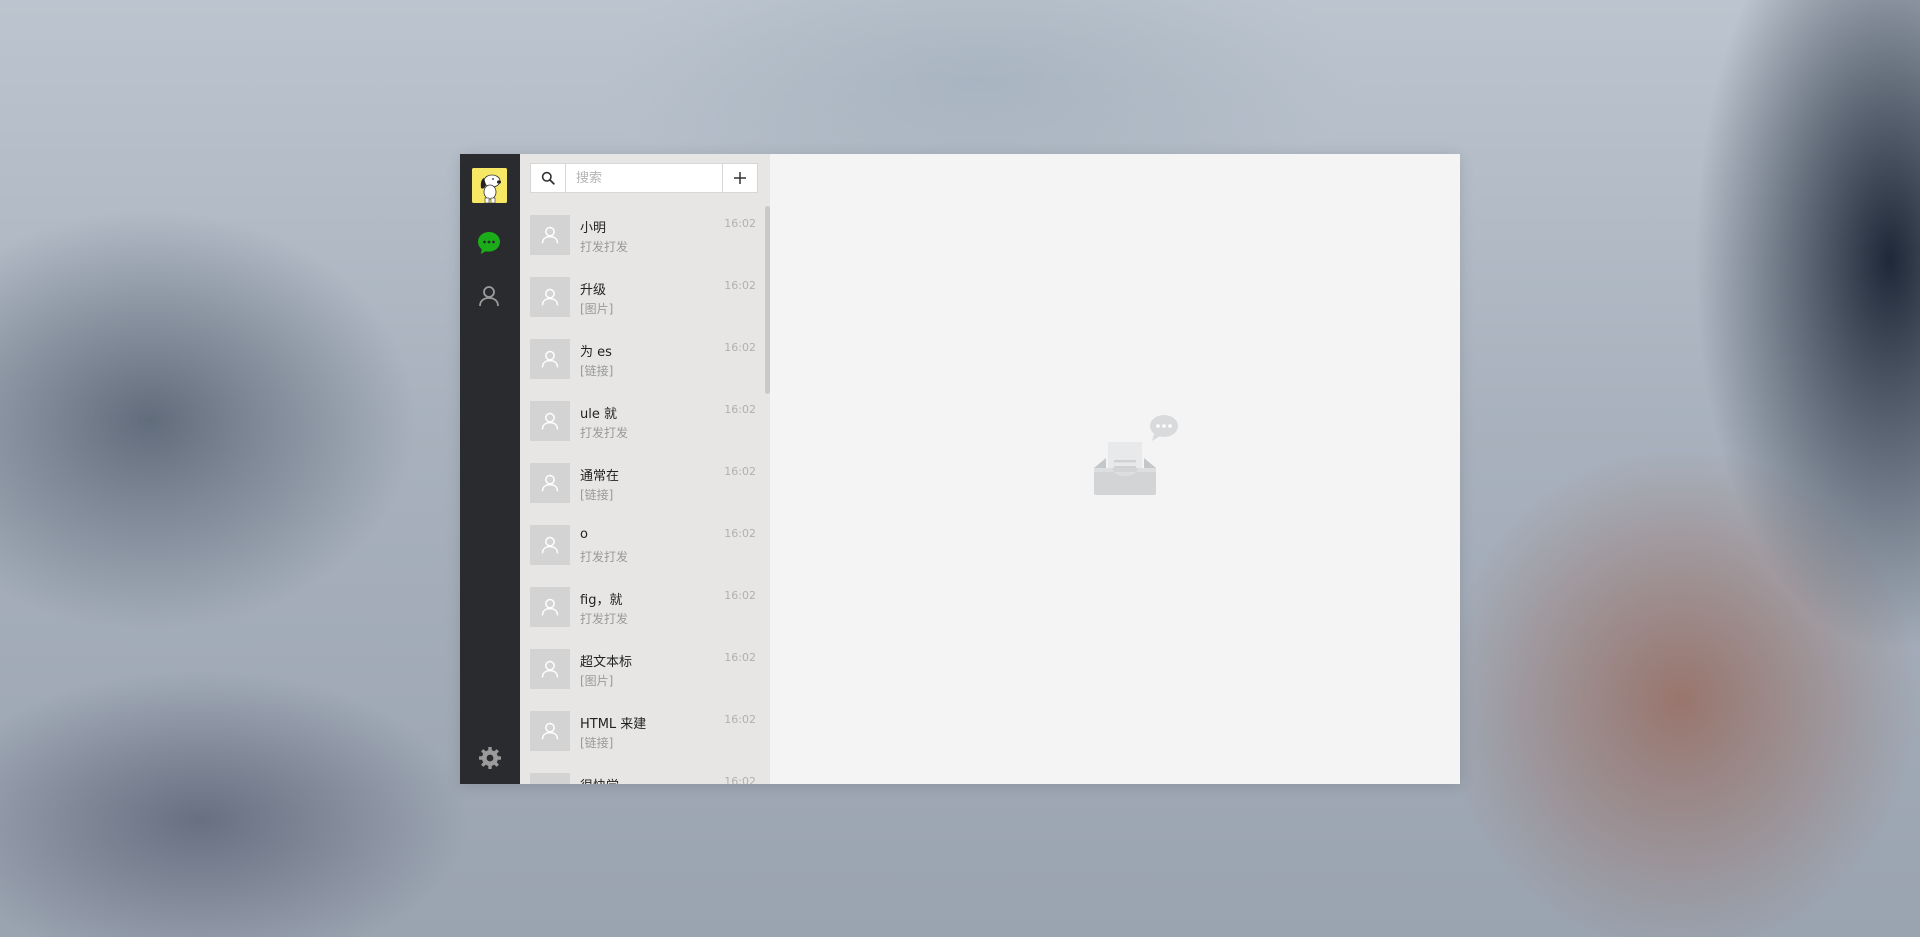  I want to click on search-input, so click(644, 178).